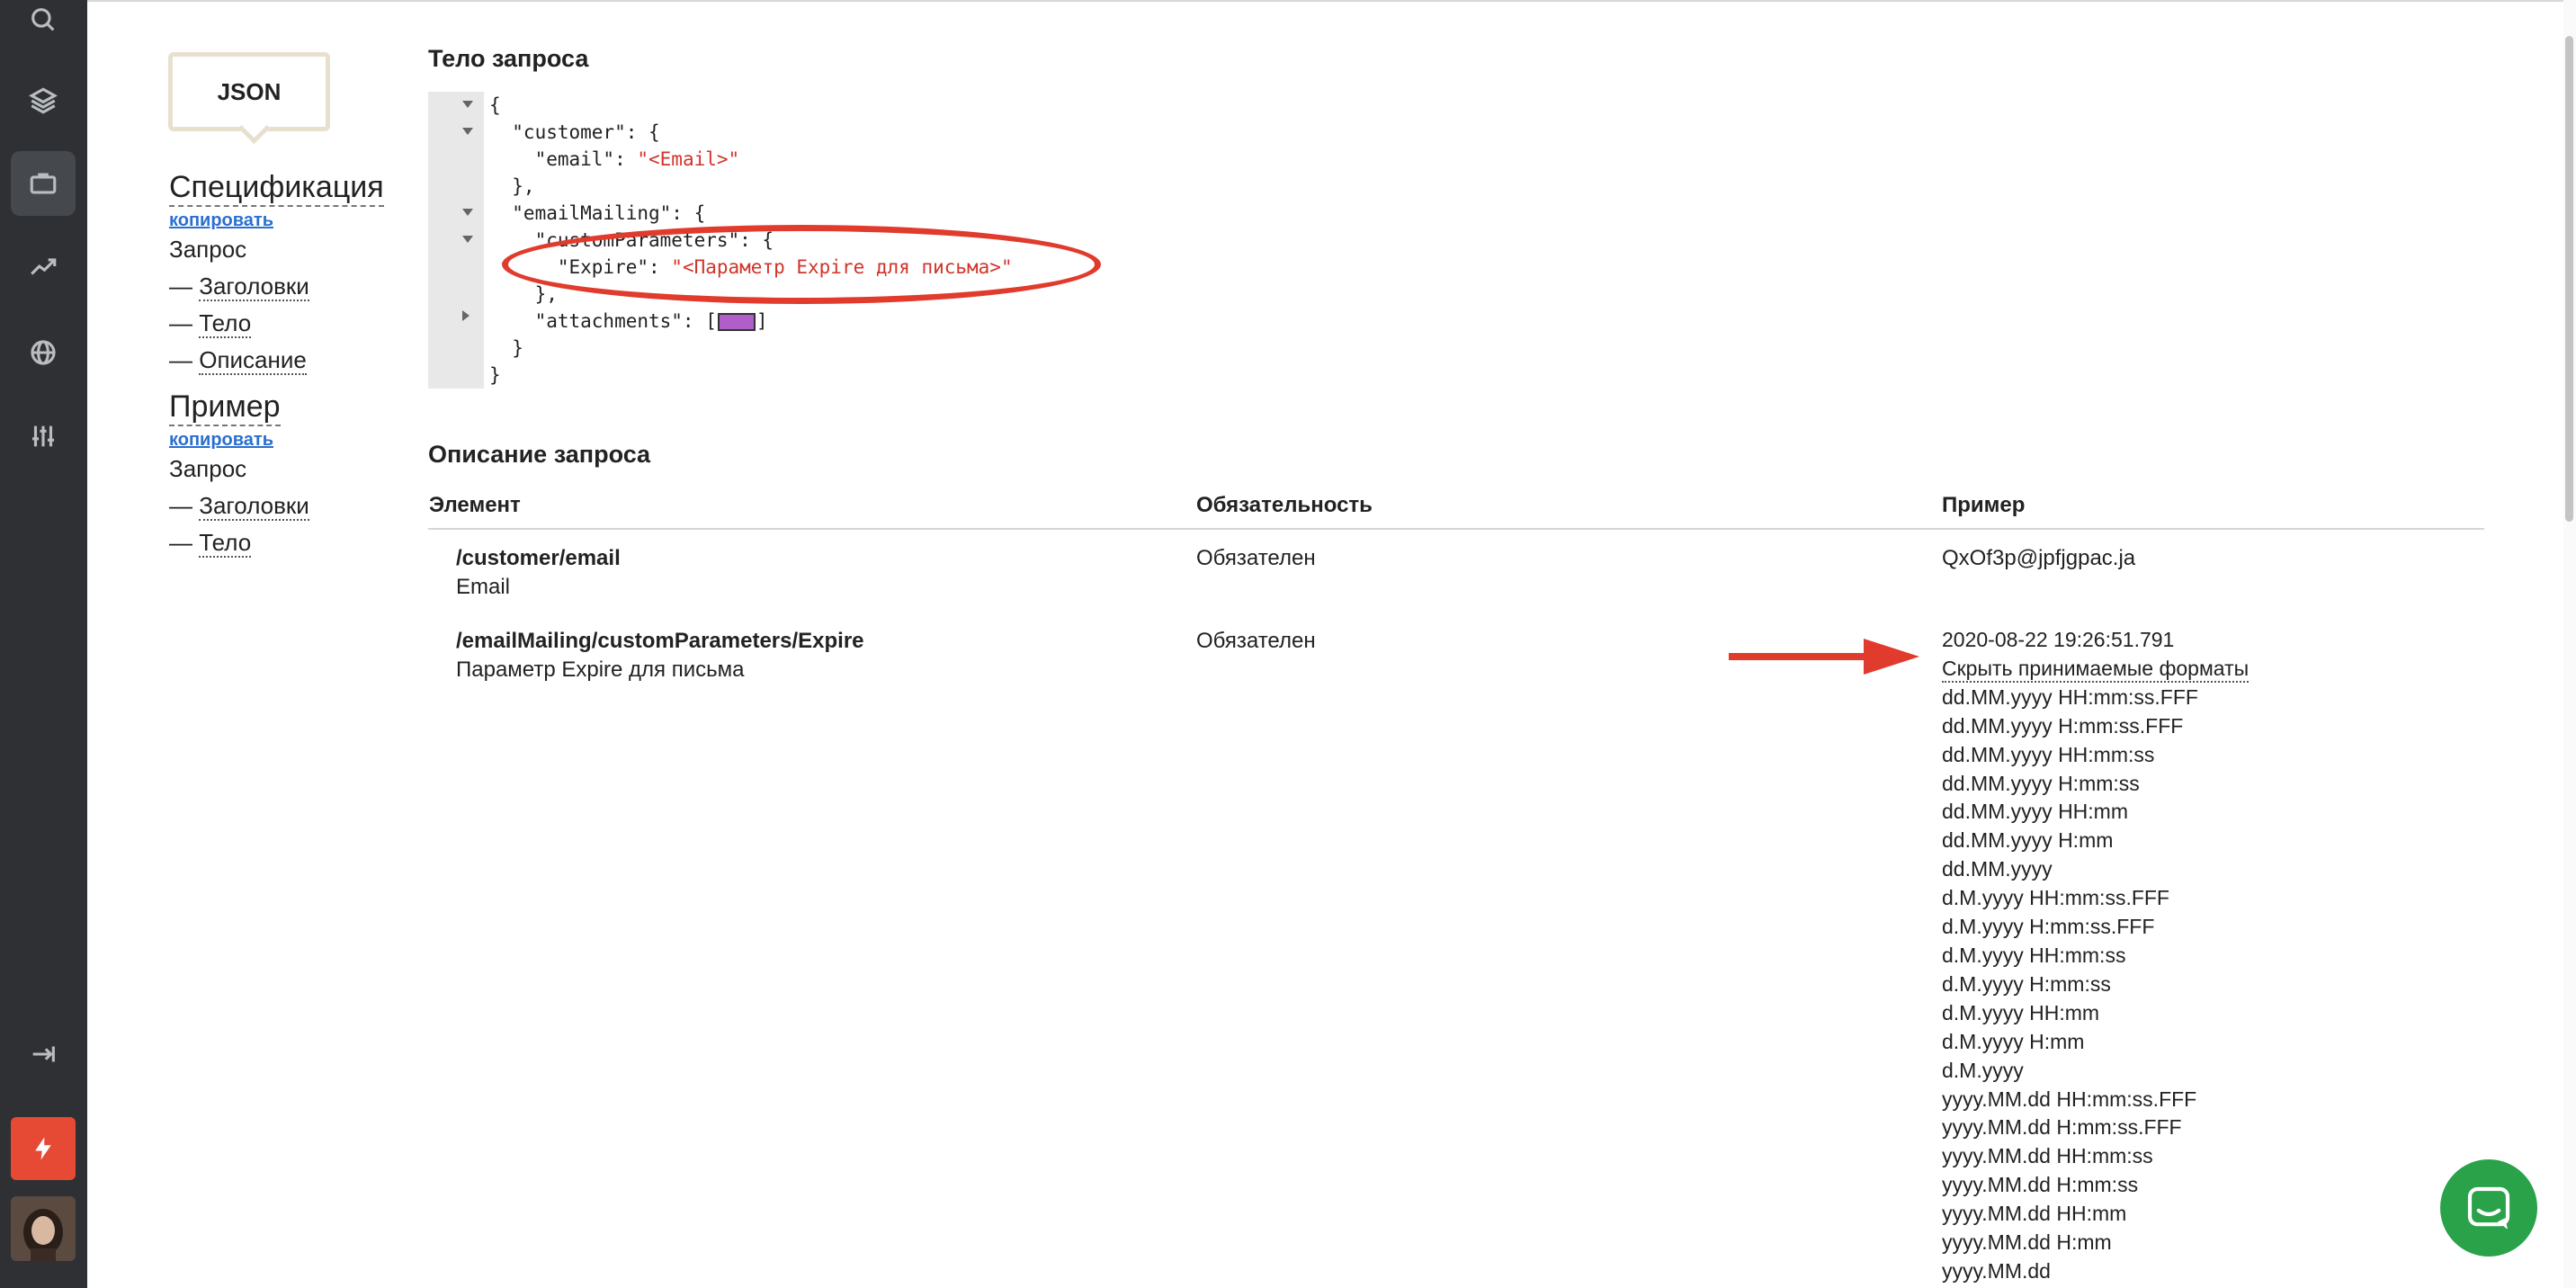  I want to click on example-value: 2020-08-22 19:26:51.791, so click(2058, 639).